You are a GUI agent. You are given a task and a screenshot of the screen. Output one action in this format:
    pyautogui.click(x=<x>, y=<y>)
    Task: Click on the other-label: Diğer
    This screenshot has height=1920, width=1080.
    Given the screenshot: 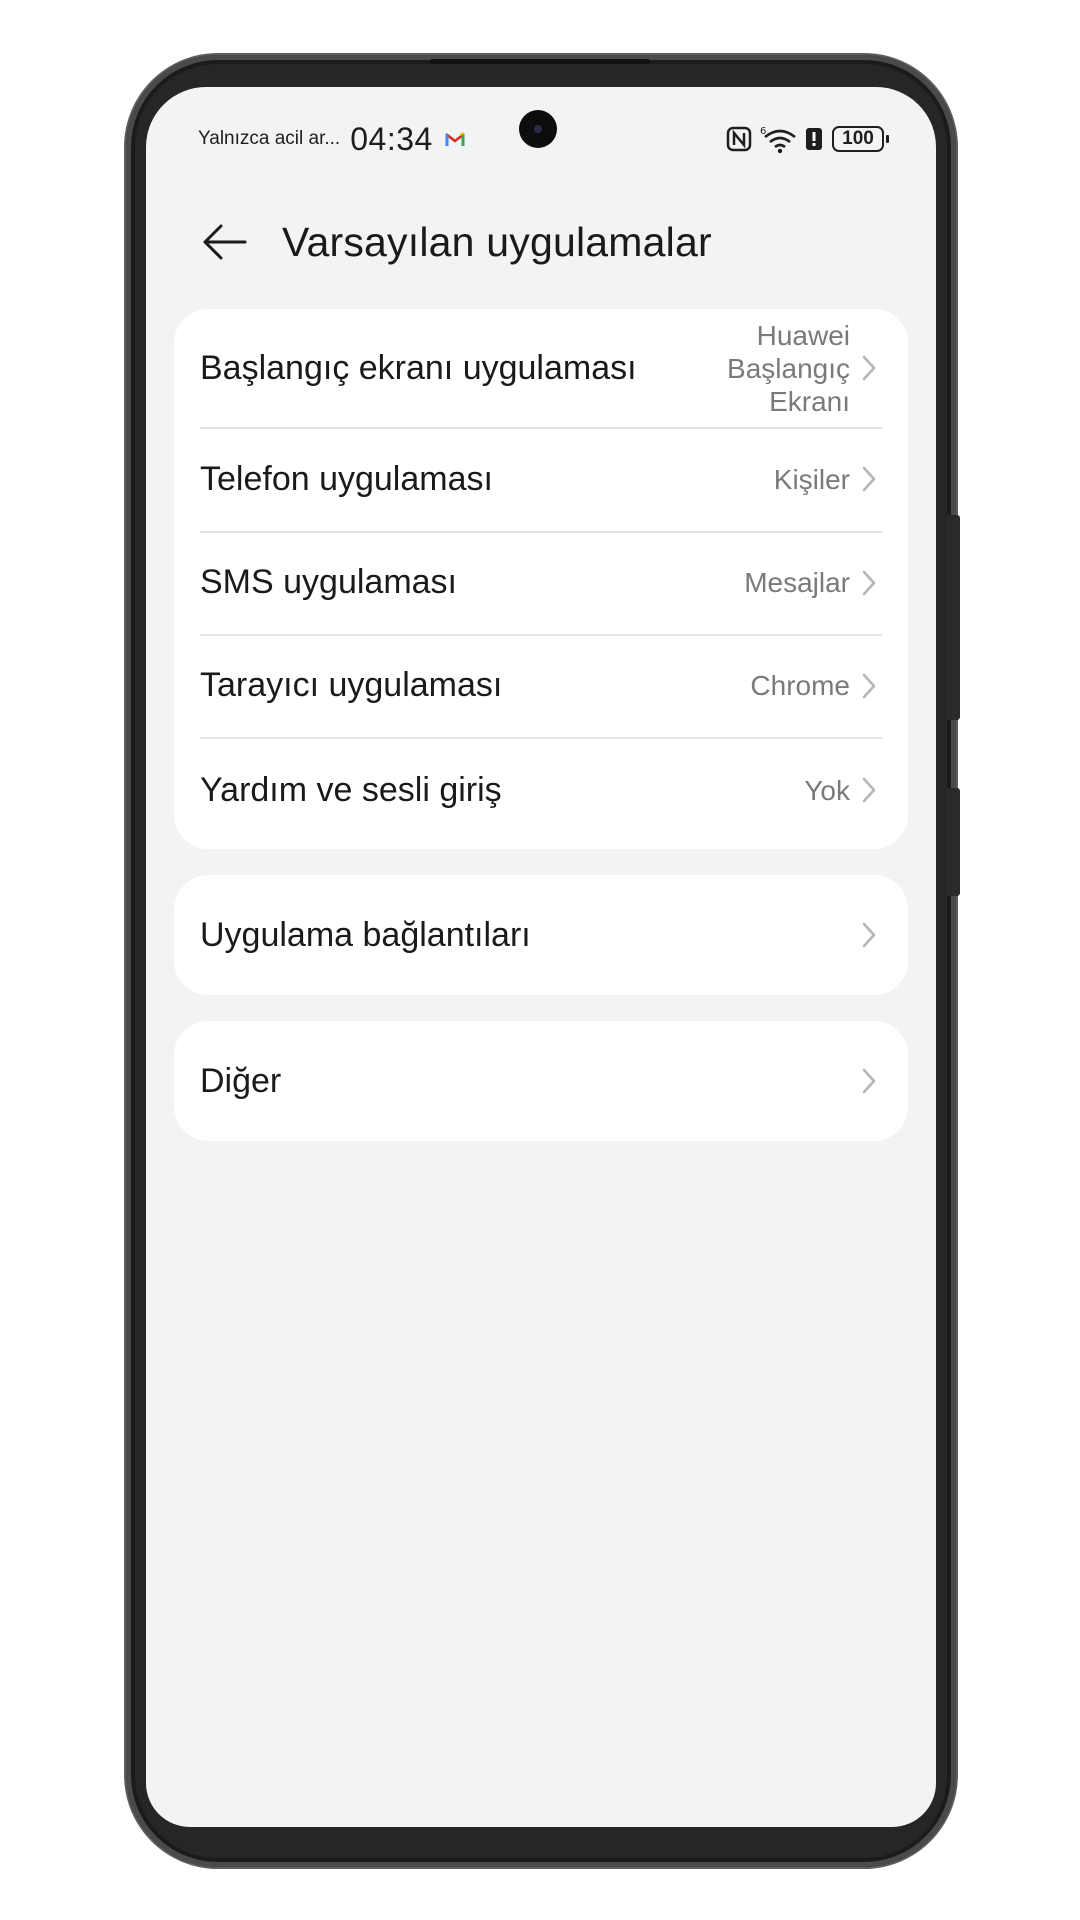 What is the action you would take?
    pyautogui.click(x=241, y=1080)
    